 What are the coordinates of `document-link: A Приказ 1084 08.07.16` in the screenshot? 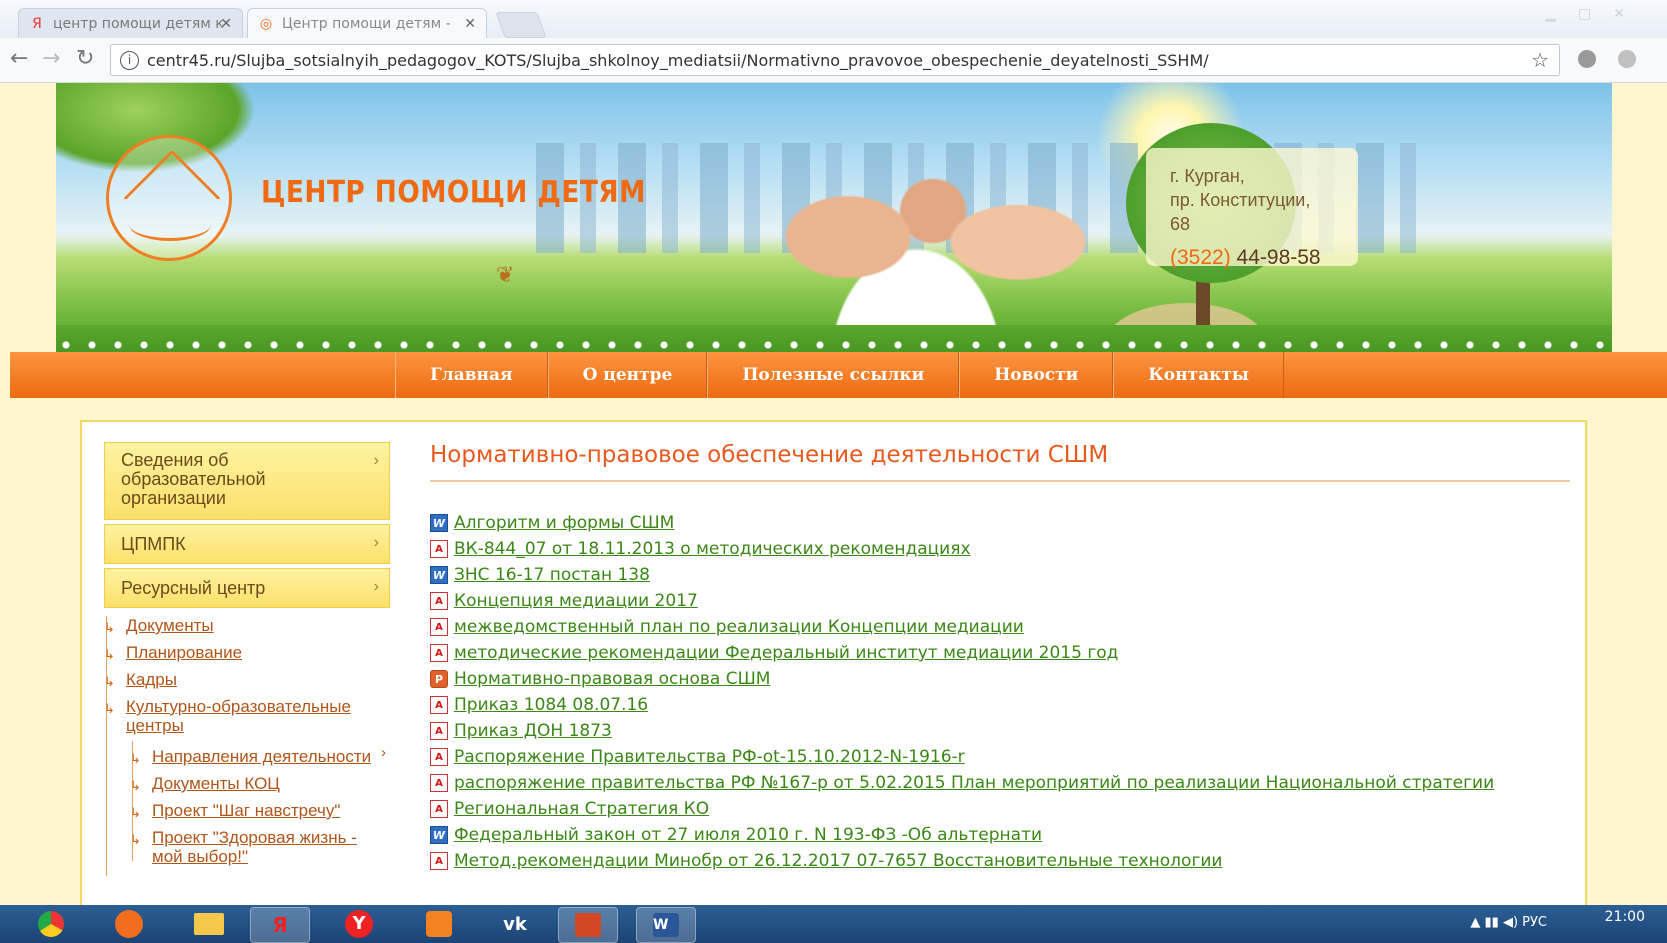 It's located at (1000, 705).